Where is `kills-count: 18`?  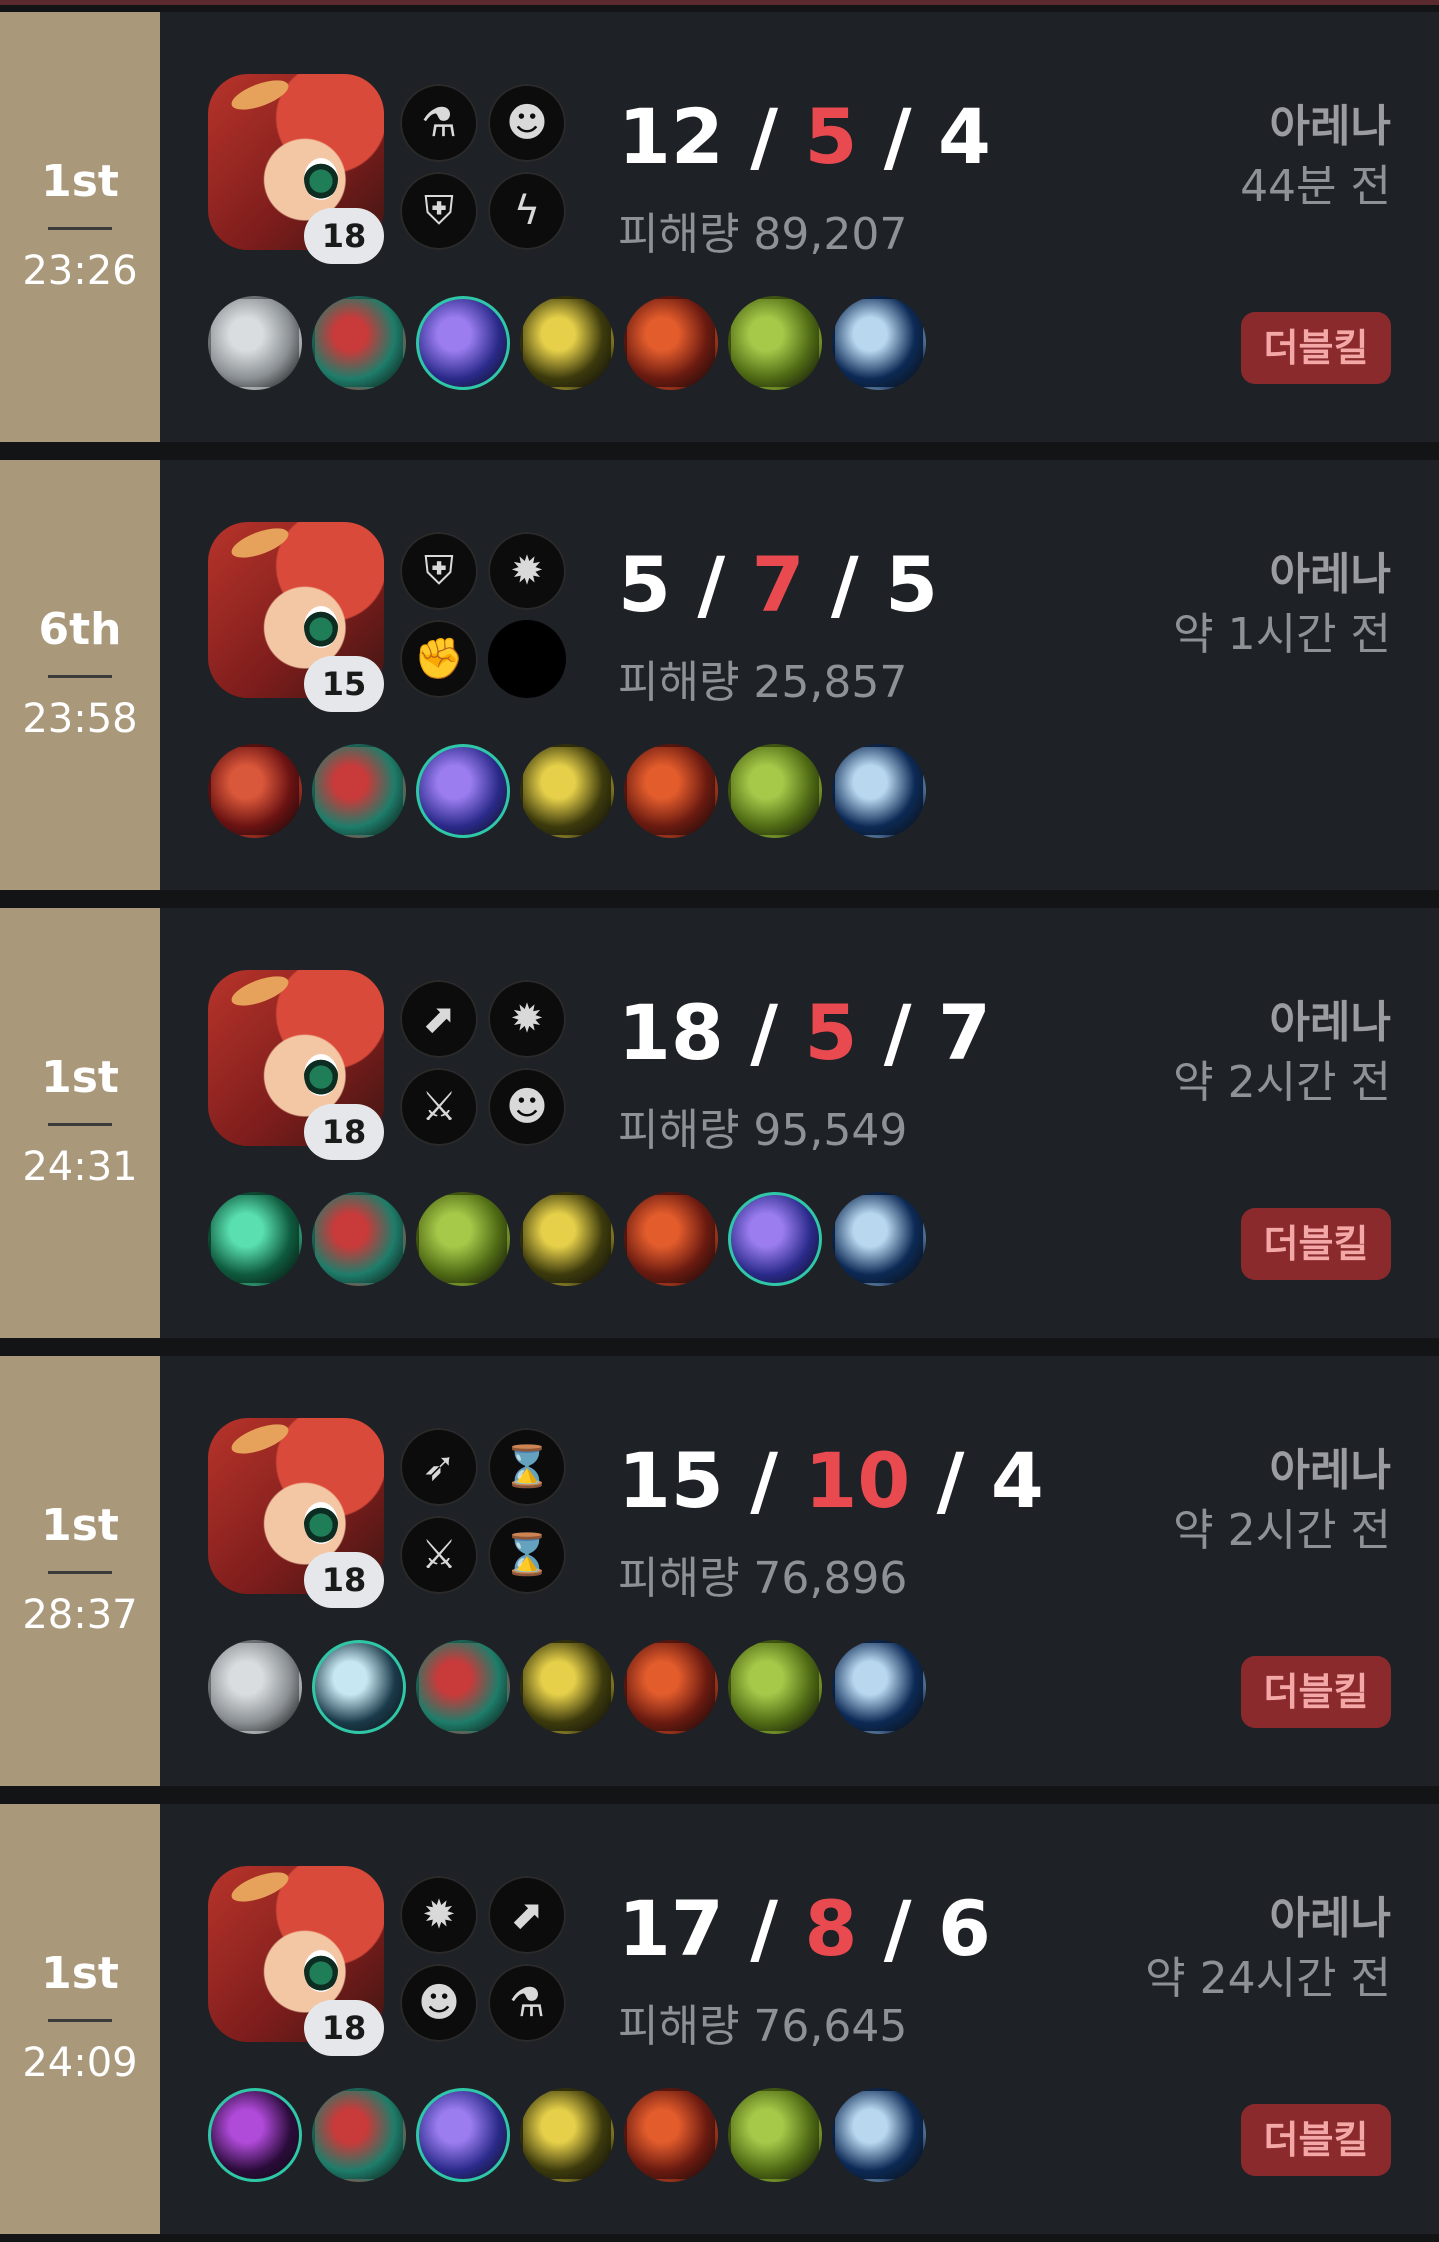 kills-count: 18 is located at coordinates (671, 1032).